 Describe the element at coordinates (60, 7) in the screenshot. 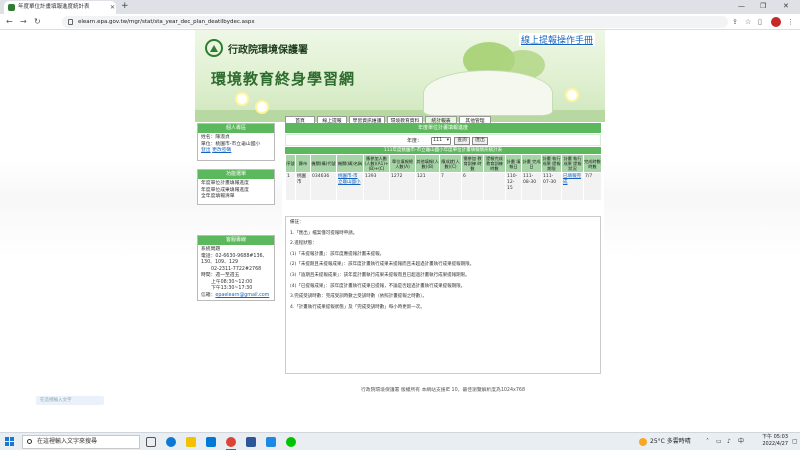

I see `browser-tab: 年度單位計畫填報進度統計表 ✕` at that location.